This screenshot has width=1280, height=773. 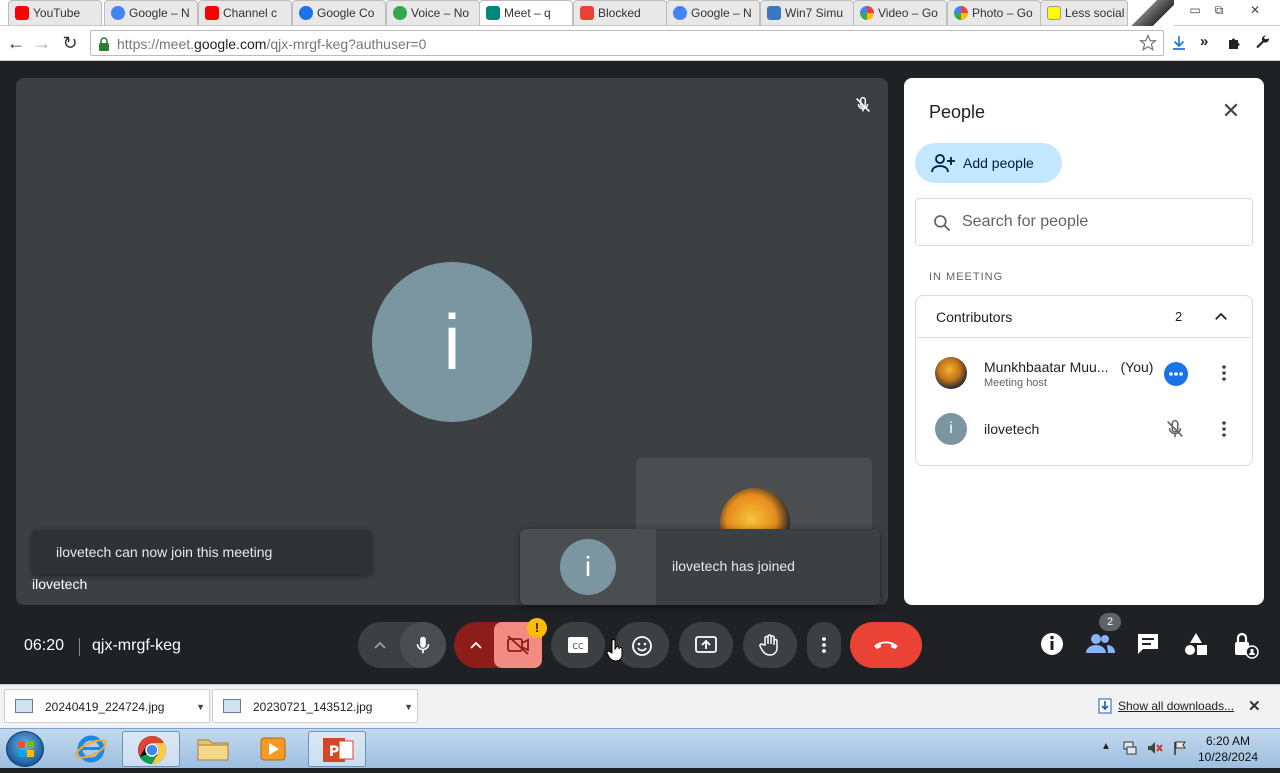 I want to click on tab-label: Meet – q, so click(x=527, y=13).